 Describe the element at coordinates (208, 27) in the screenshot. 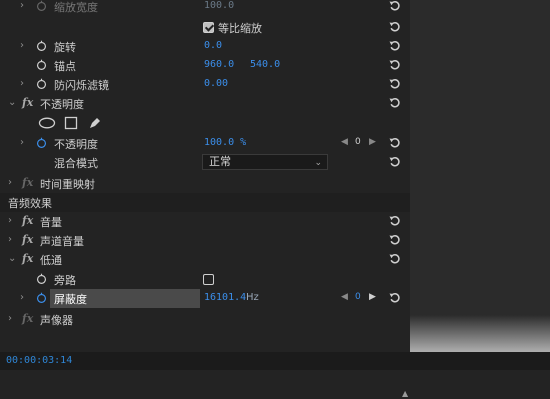

I see `uniform-scale-checkbox` at that location.